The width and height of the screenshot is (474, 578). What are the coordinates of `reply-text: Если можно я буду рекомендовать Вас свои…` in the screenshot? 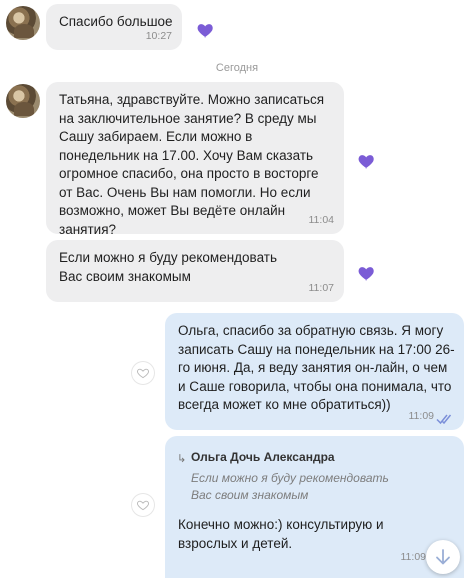 It's located at (290, 486).